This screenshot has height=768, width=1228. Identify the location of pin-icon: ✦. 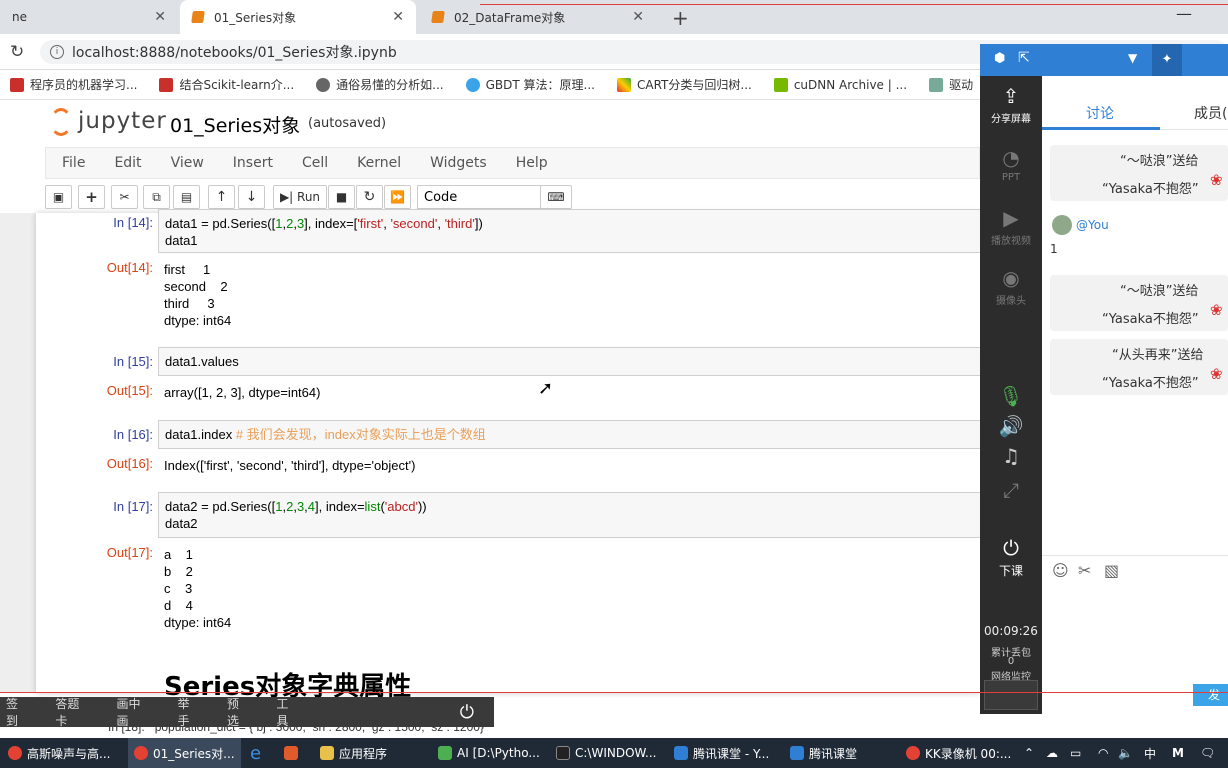
(1167, 60).